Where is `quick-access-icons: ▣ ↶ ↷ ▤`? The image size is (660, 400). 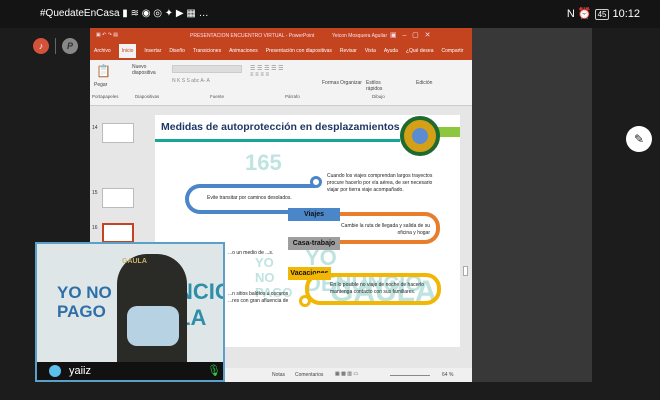
quick-access-icons: ▣ ↶ ↷ ▤ is located at coordinates (107, 35).